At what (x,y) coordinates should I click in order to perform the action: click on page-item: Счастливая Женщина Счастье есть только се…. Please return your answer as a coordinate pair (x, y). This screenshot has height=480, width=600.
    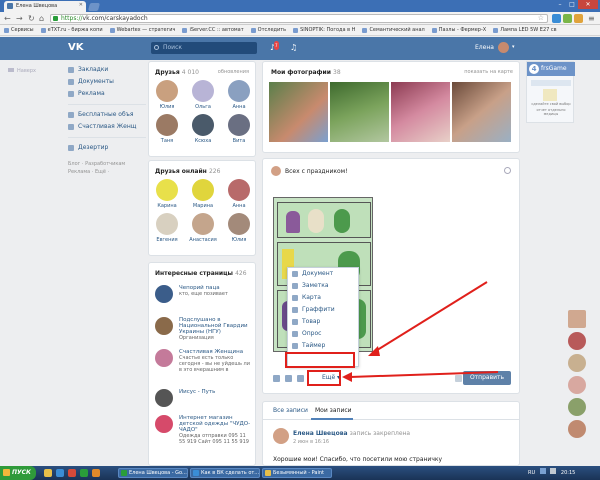
    Looking at the image, I should click on (204, 368).